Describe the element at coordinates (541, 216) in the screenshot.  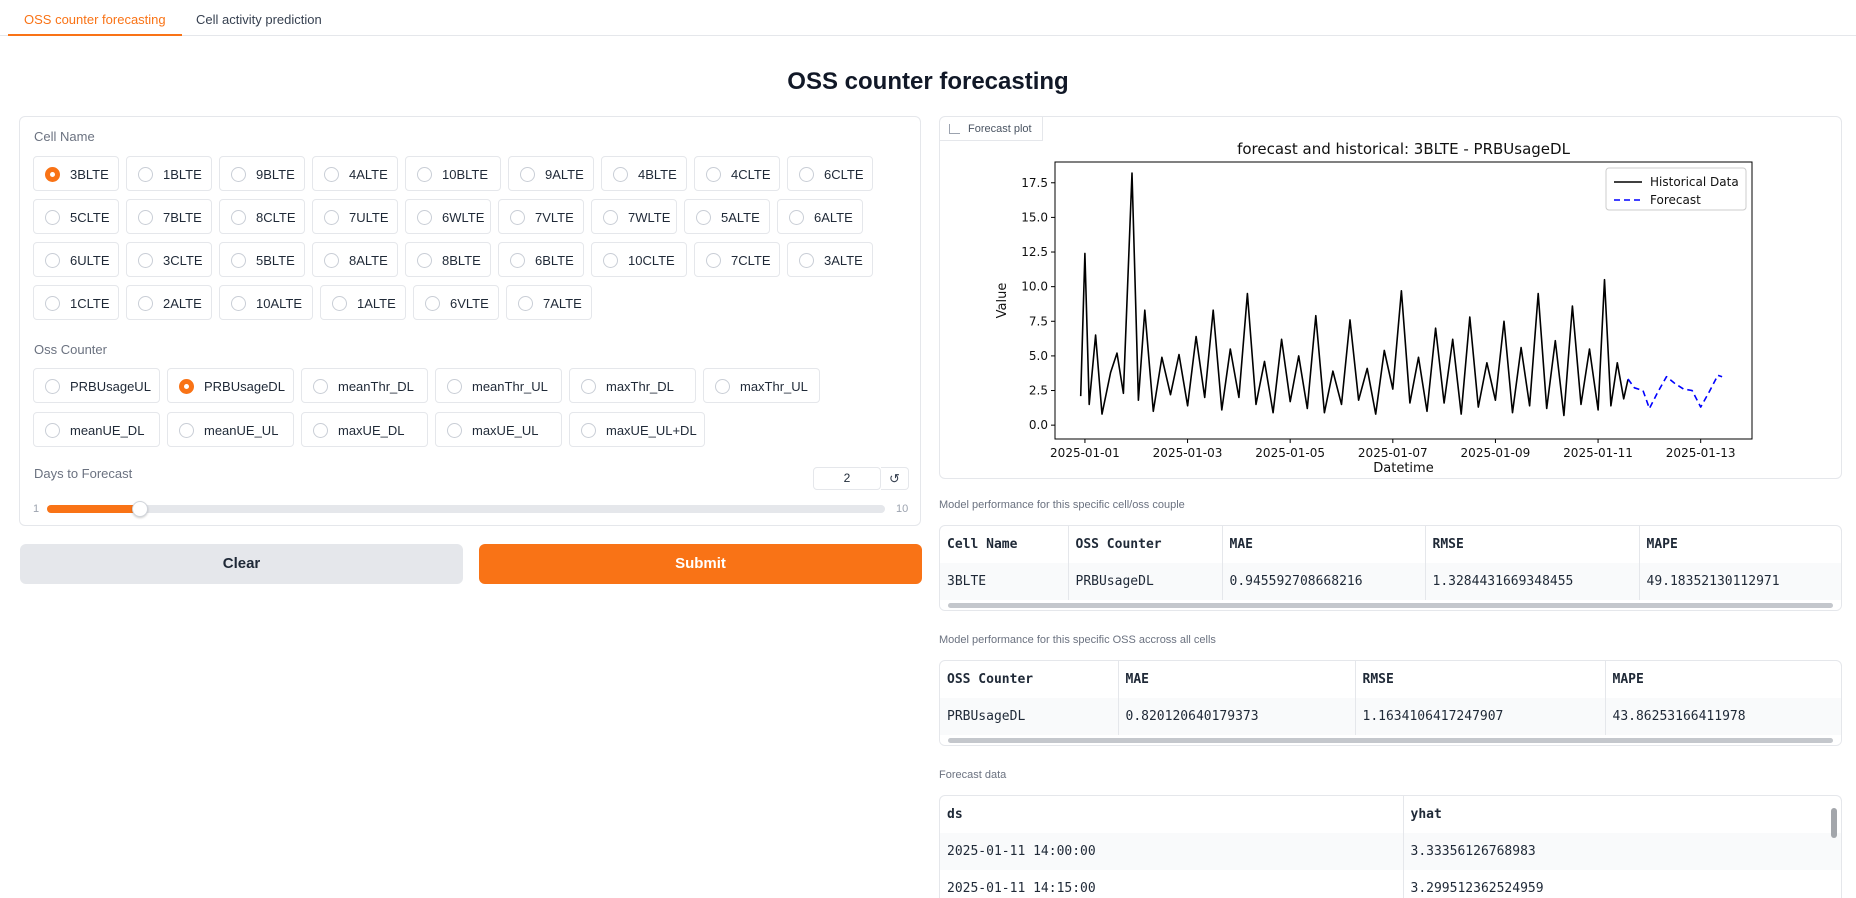
I see `cell-name-radio-7vlte: 7VLTE` at that location.